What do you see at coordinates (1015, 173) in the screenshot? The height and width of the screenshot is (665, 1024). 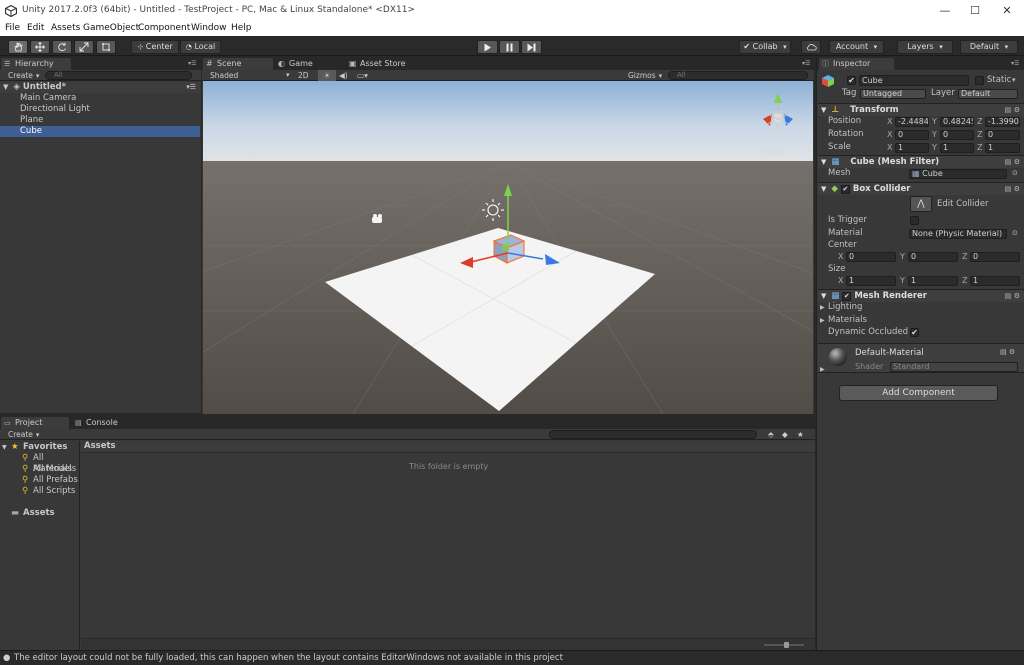 I see `object-picker-icon: ⊙` at bounding box center [1015, 173].